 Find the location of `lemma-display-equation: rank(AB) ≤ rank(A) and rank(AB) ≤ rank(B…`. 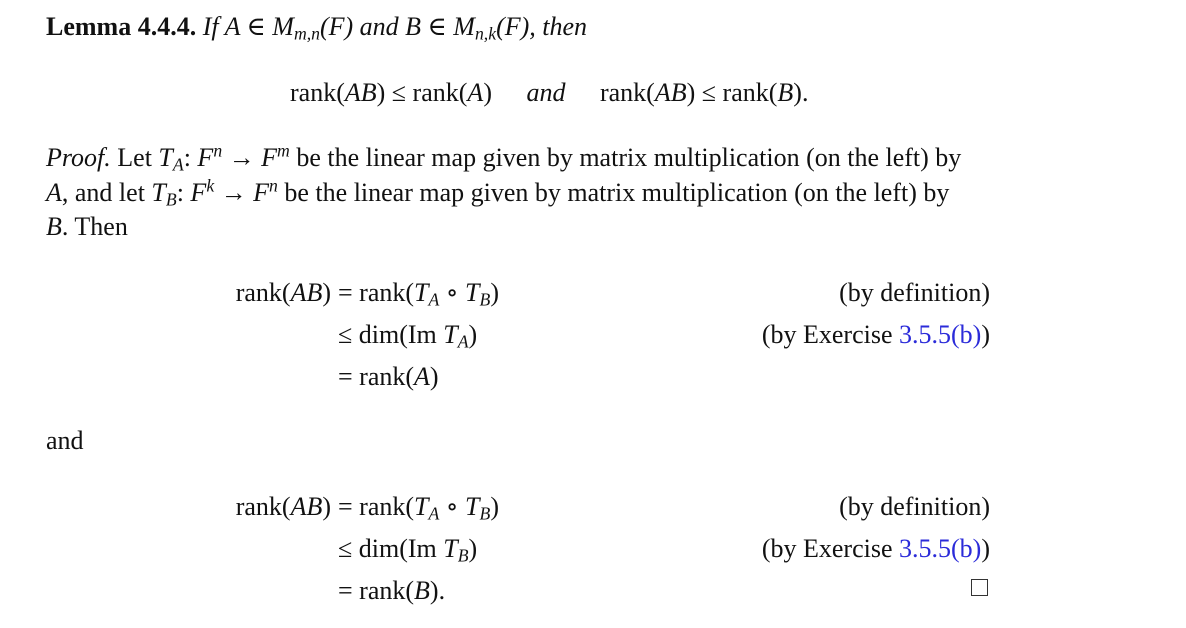

lemma-display-equation: rank(AB) ≤ rank(A) and rank(AB) ≤ rank(B… is located at coordinates (549, 93).